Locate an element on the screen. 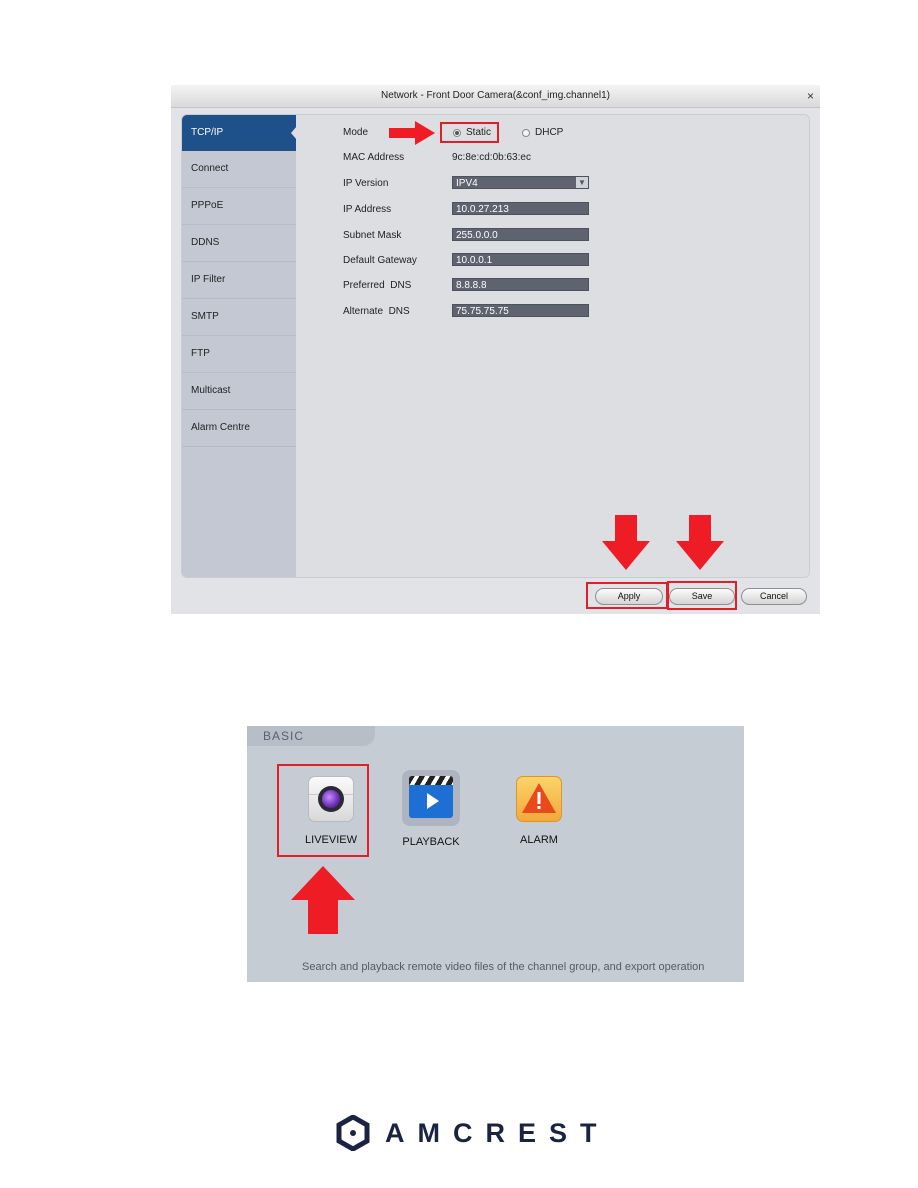 This screenshot has width=918, height=1188. sidebar-item-pppoe: PPPoE is located at coordinates (239, 206).